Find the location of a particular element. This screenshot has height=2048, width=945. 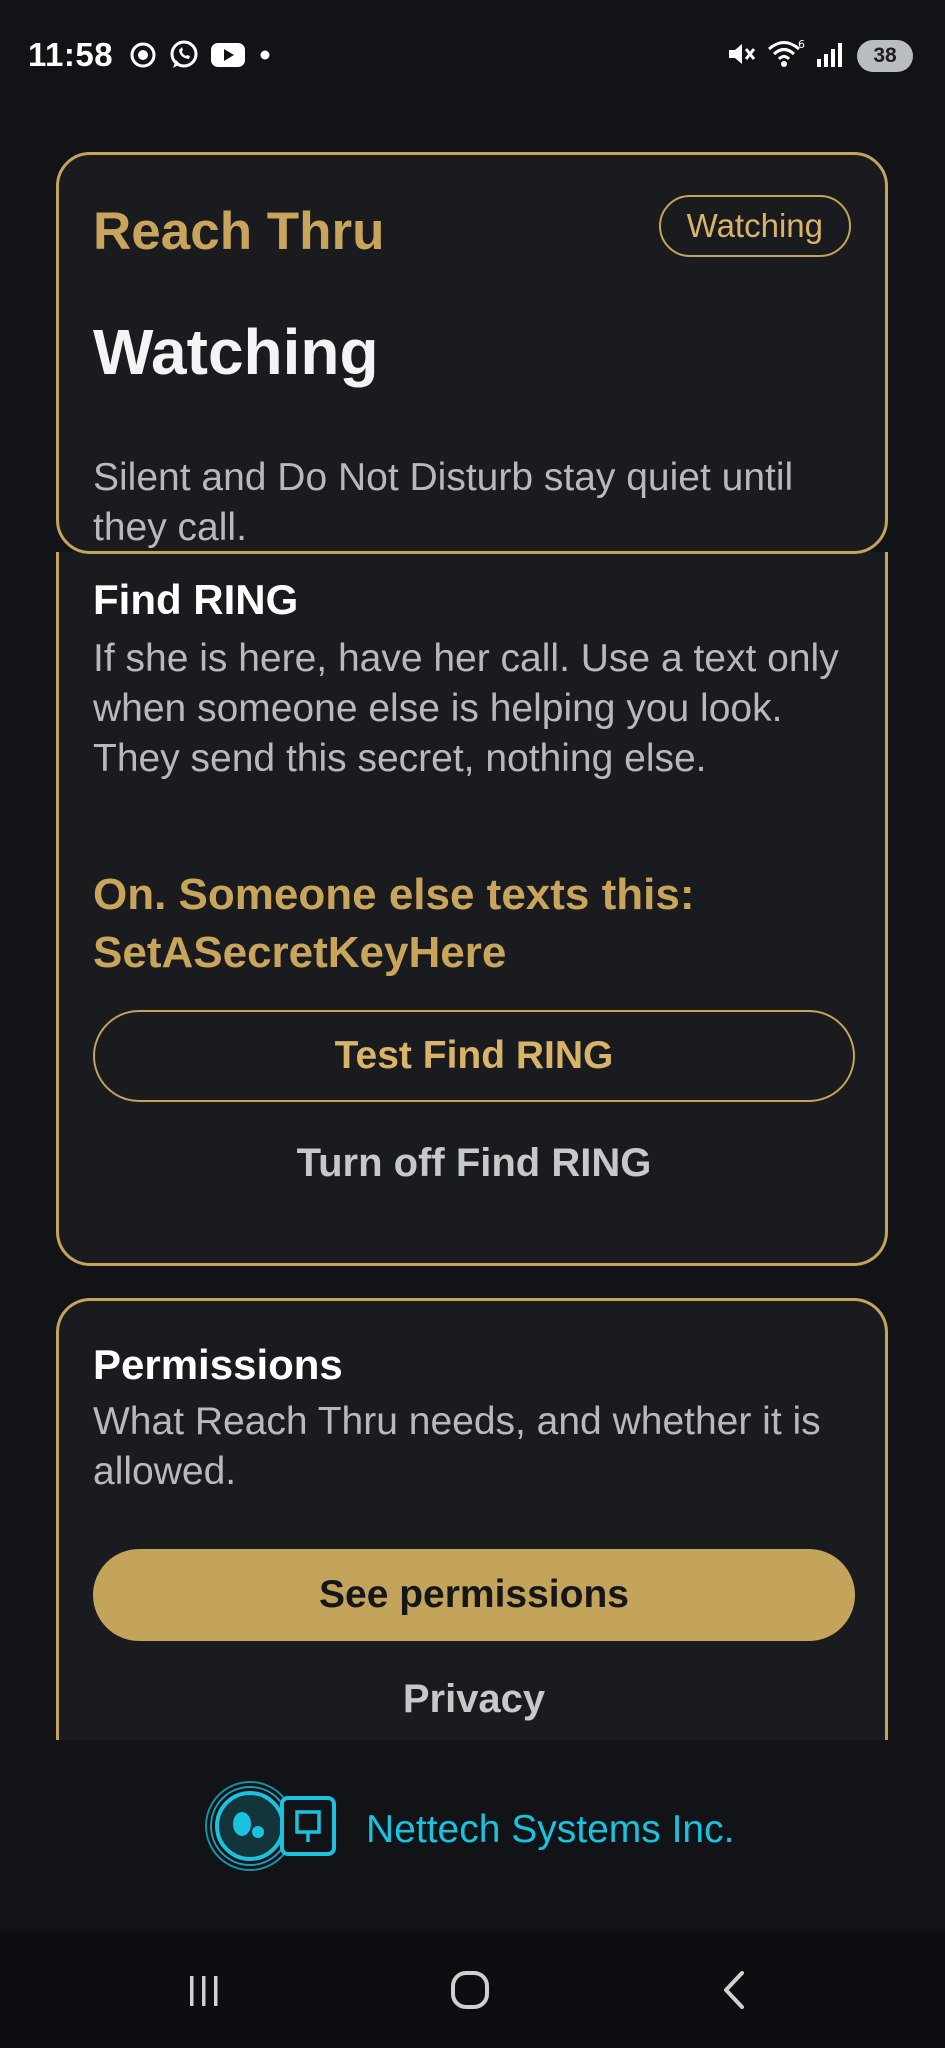

permissions-title: Permissions is located at coordinates (218, 1364).